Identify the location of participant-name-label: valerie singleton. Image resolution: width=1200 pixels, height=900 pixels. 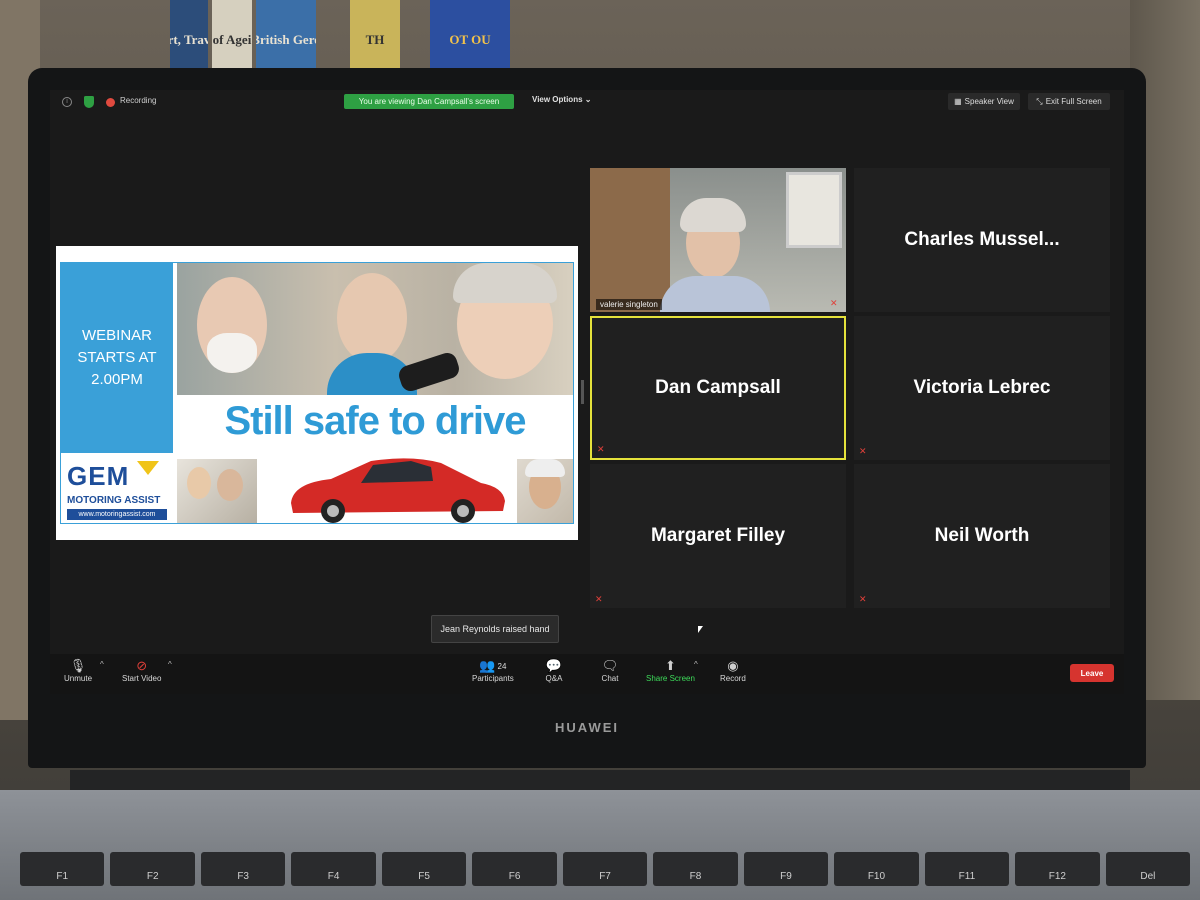
(629, 304).